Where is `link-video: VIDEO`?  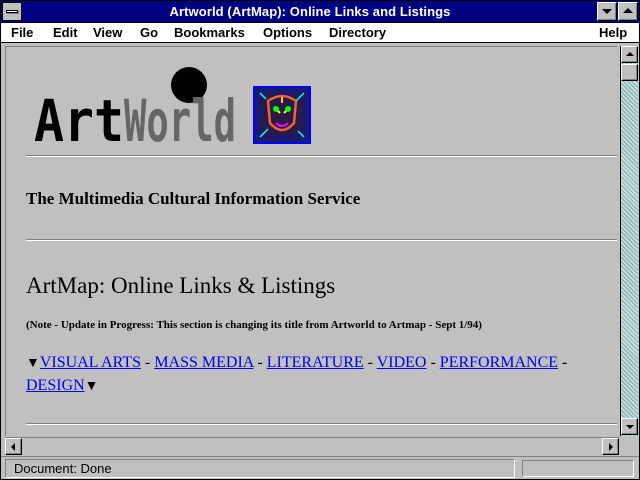 link-video: VIDEO is located at coordinates (402, 362).